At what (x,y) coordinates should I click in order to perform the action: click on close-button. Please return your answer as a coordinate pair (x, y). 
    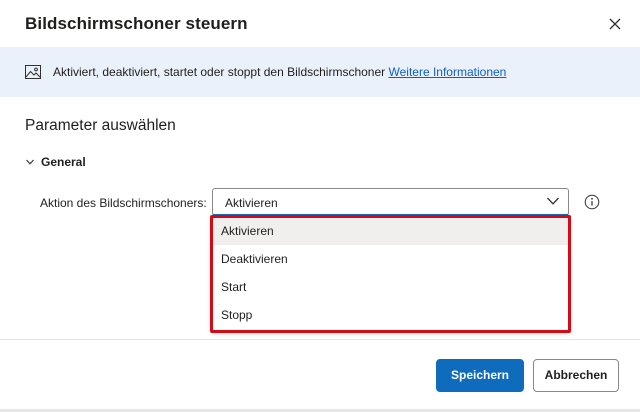
    Looking at the image, I should click on (615, 24).